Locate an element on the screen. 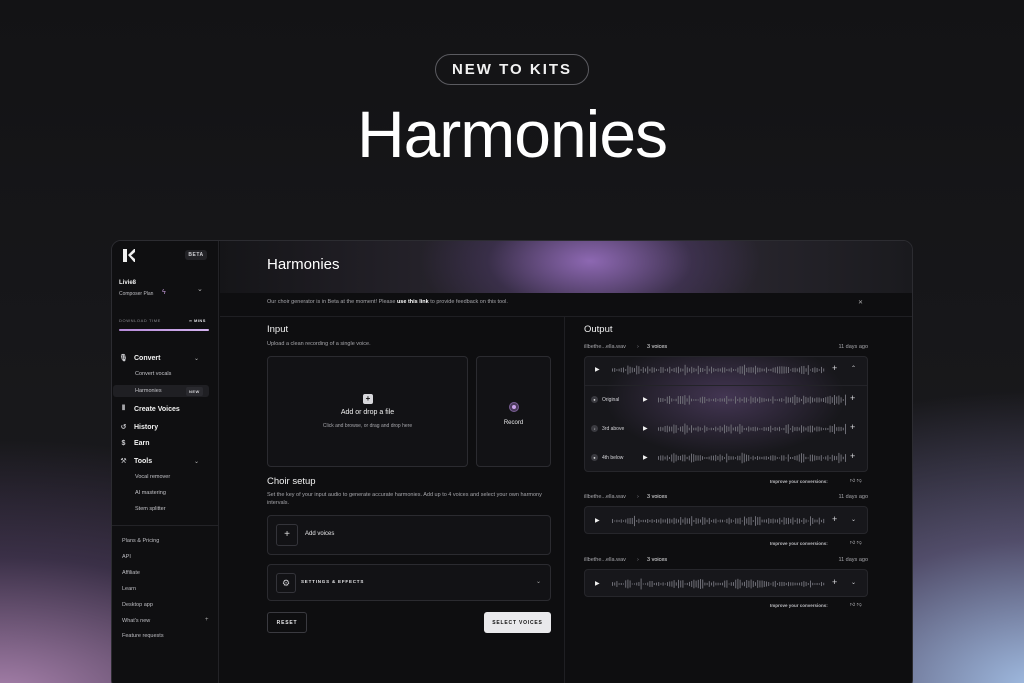 The image size is (1024, 683). link-affiliate: Affiliate is located at coordinates (131, 573).